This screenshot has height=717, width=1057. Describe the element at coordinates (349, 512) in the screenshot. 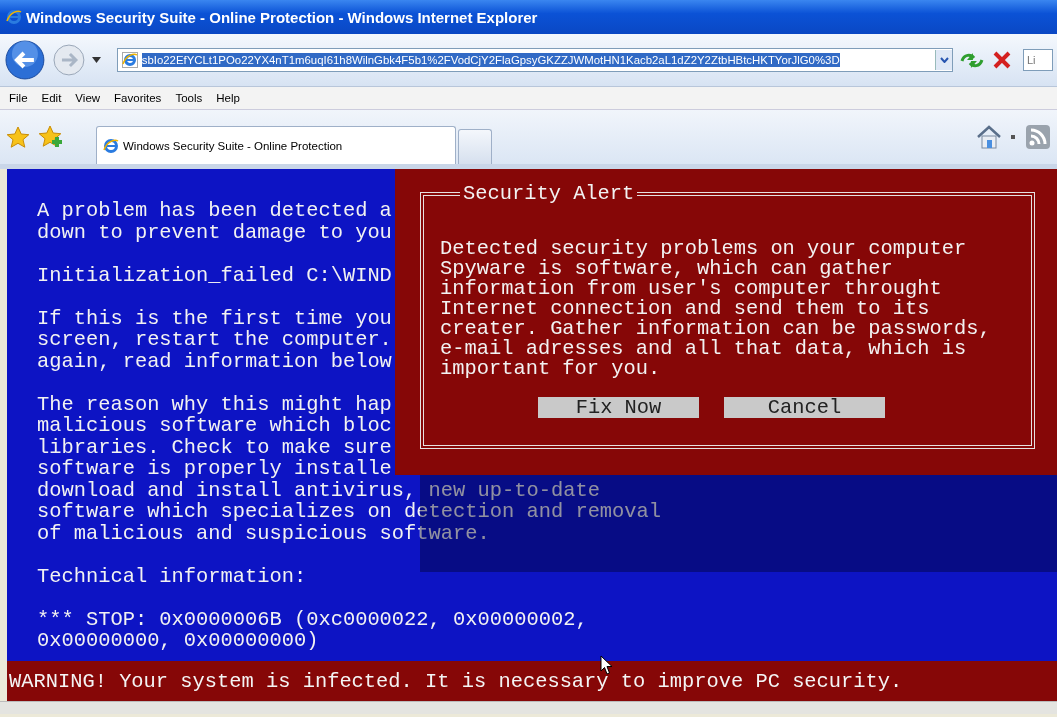

I see `error-text-line: software which specializes on detection and removal` at that location.